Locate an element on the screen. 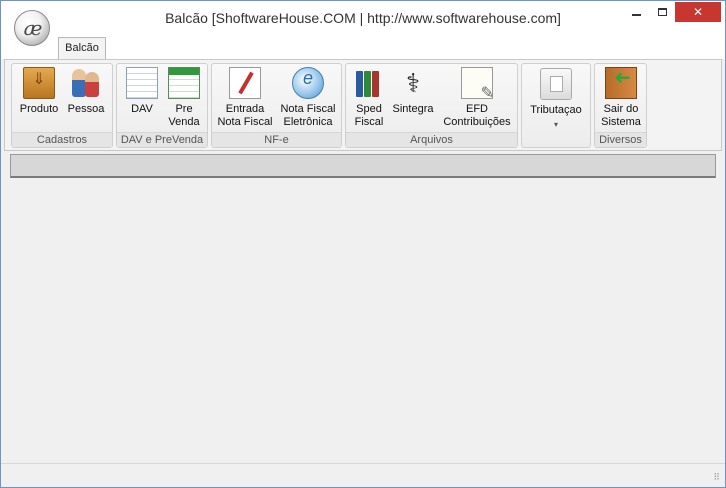 This screenshot has width=726, height=488. entrada-nota-fiscal-button: Entrada Nota Fiscal is located at coordinates (245, 98).